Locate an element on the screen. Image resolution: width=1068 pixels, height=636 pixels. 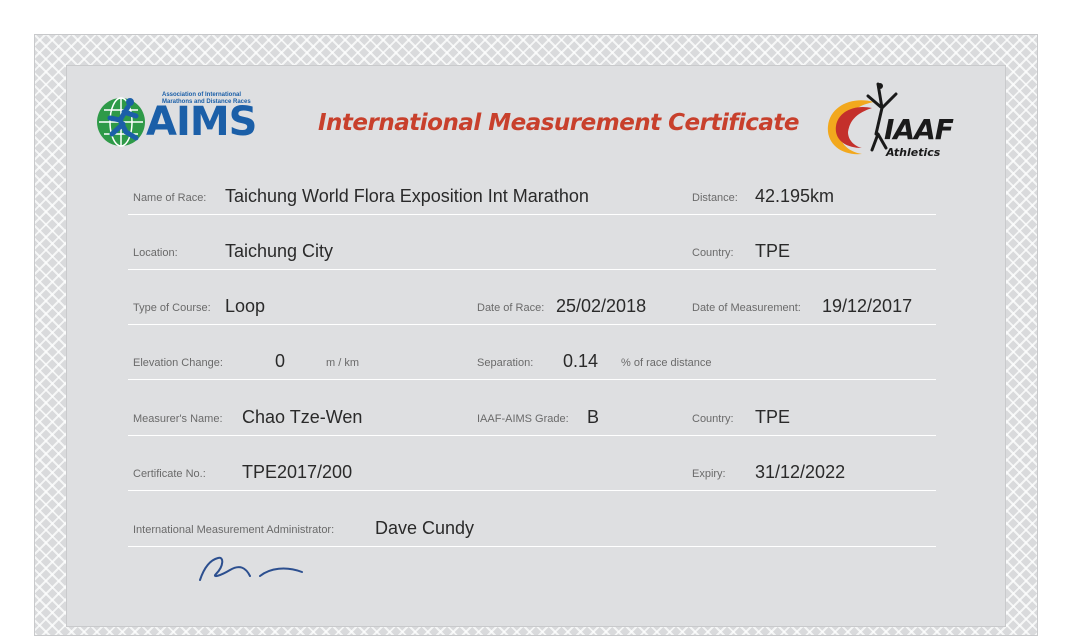
value-location: Taichung City is located at coordinates (279, 251).